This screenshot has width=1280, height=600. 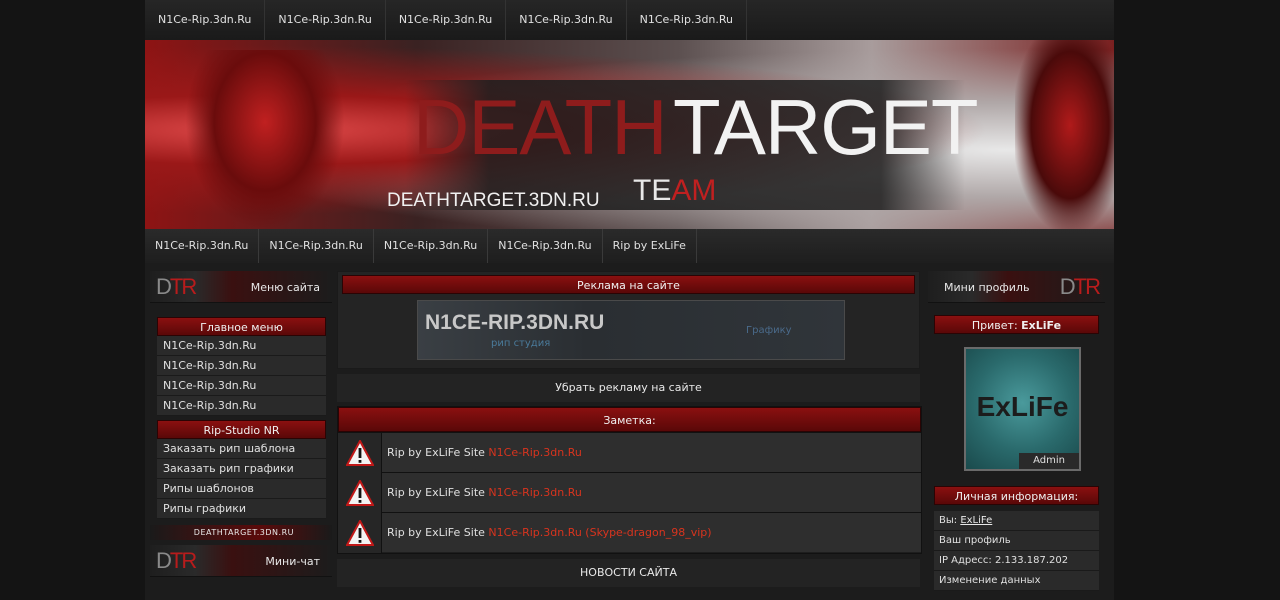 What do you see at coordinates (515, 322) in the screenshot?
I see `ad-logo-text: N1CE-RIP.3DN.RU` at bounding box center [515, 322].